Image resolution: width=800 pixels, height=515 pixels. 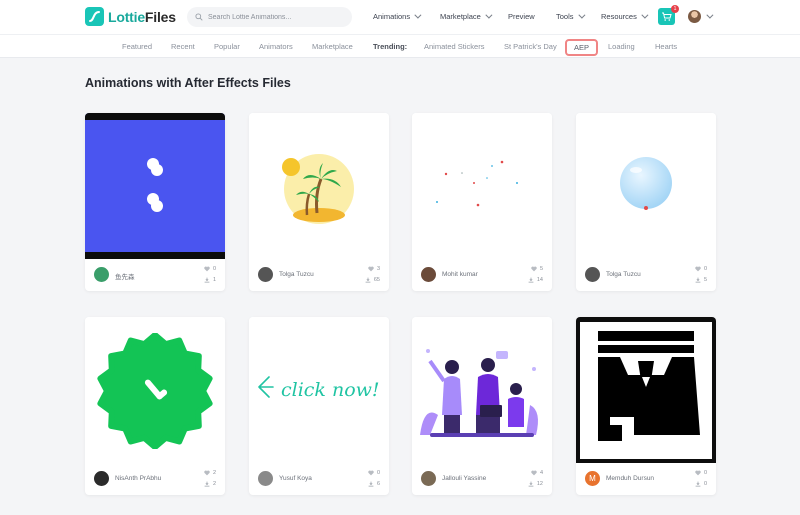 What do you see at coordinates (570, 16) in the screenshot?
I see `nav-tools: Tools` at bounding box center [570, 16].